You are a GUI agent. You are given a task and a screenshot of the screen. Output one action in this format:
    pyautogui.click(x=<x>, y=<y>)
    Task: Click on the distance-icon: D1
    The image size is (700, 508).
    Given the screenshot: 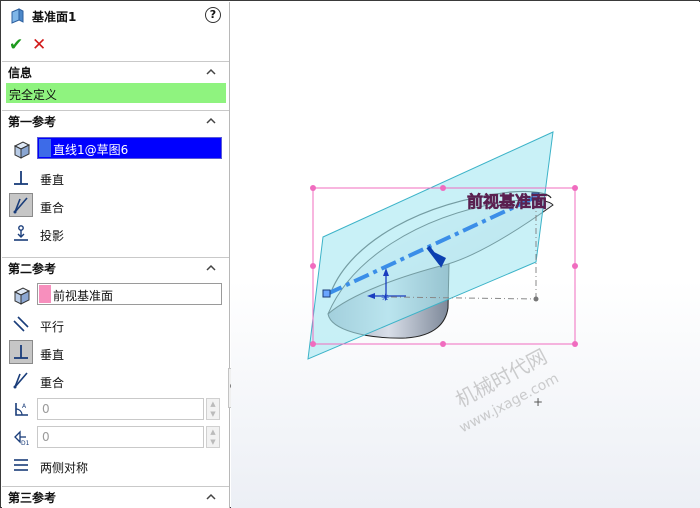 What is the action you would take?
    pyautogui.click(x=22, y=438)
    